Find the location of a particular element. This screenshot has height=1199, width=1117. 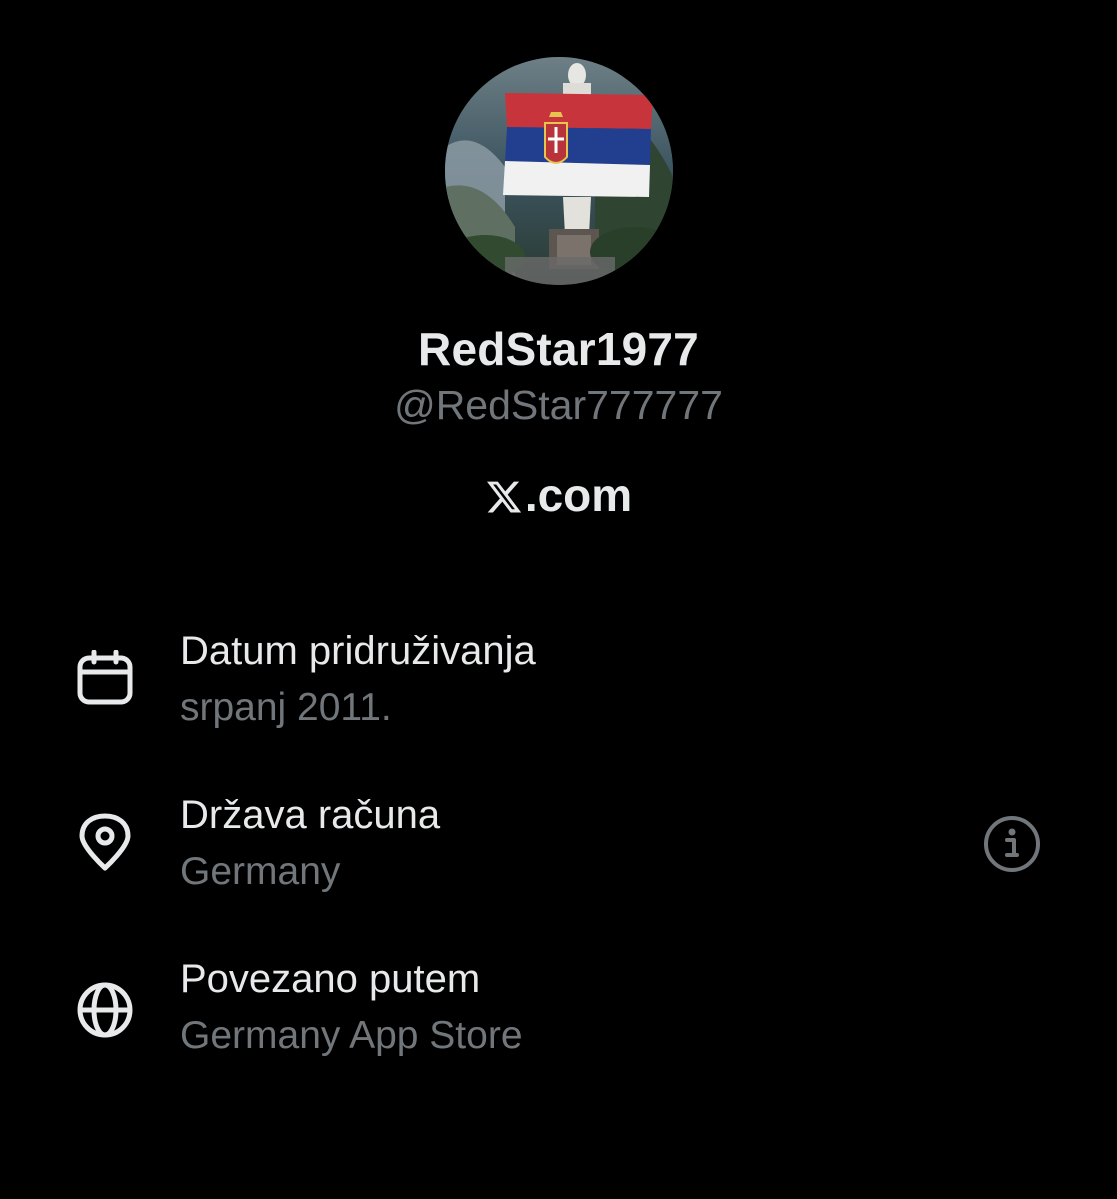

info-icon is located at coordinates (1012, 844).